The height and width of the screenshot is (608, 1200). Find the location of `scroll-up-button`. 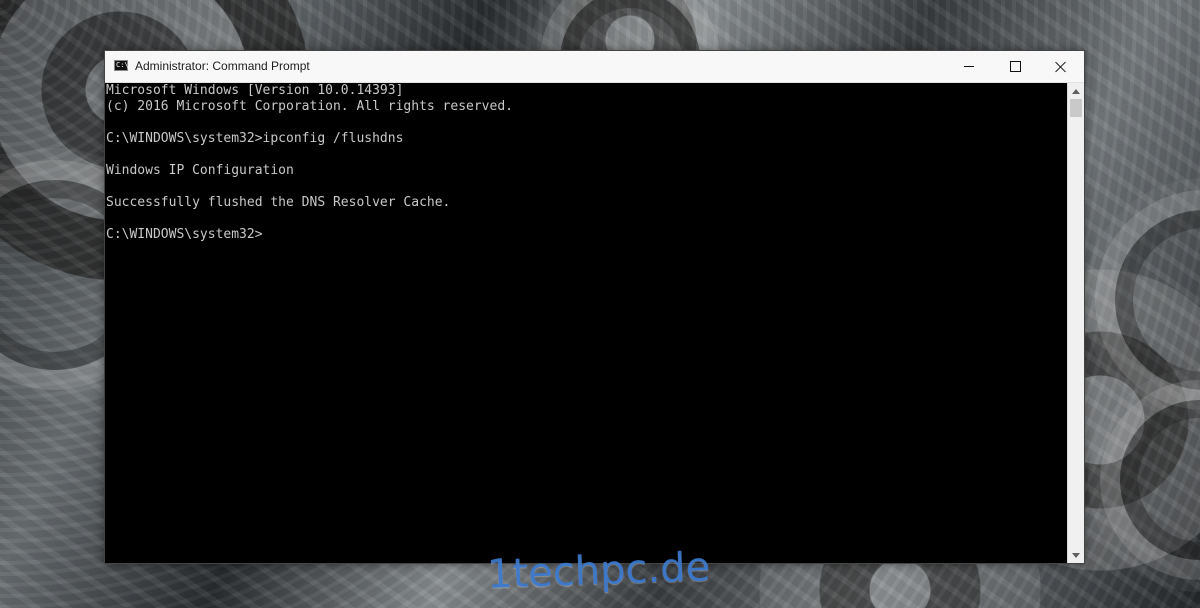

scroll-up-button is located at coordinates (1076, 91).